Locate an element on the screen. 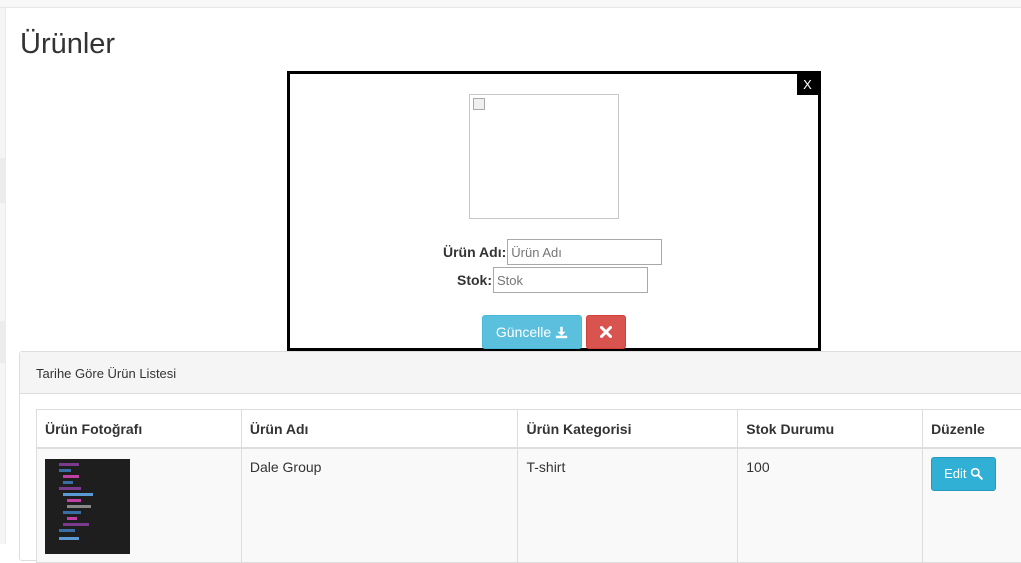 The width and height of the screenshot is (1021, 563). edit-cell: Edit is located at coordinates (972, 505).